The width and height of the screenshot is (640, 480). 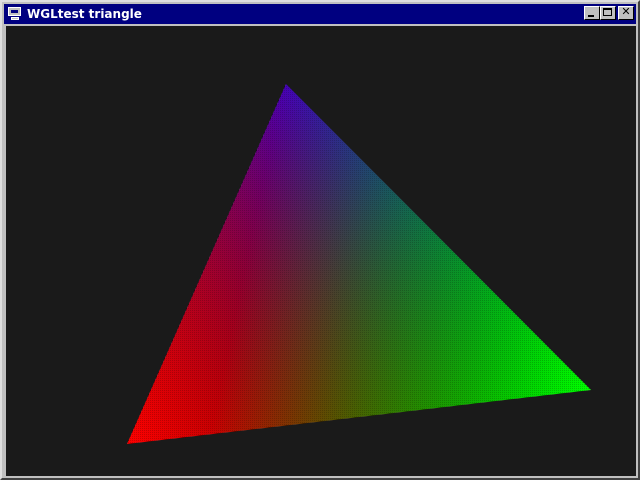 I want to click on close-button: ✕, so click(x=626, y=13).